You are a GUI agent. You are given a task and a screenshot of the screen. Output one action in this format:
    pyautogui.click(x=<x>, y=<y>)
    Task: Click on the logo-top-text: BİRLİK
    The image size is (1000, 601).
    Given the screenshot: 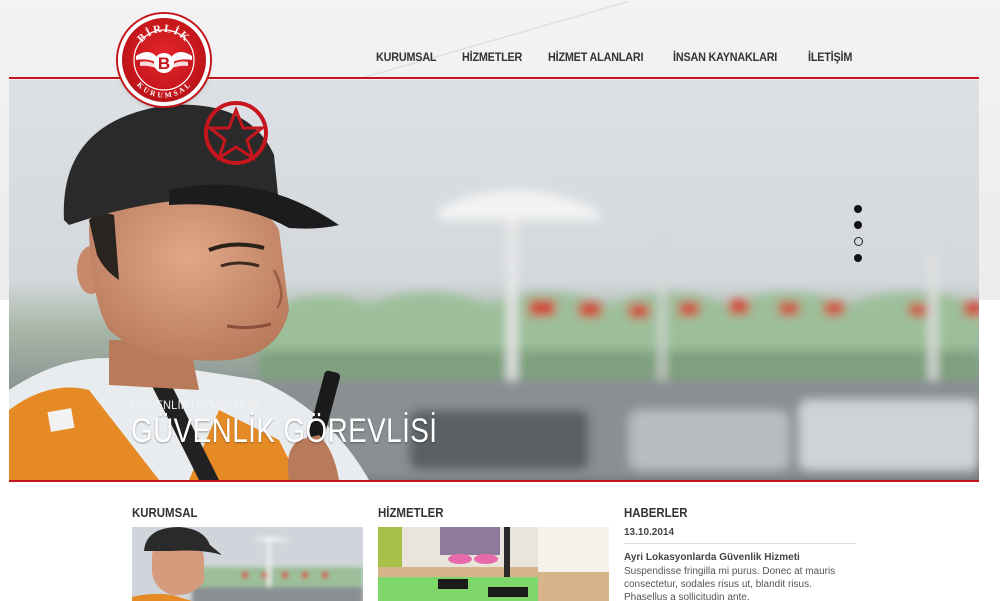 What is the action you would take?
    pyautogui.click(x=163, y=34)
    